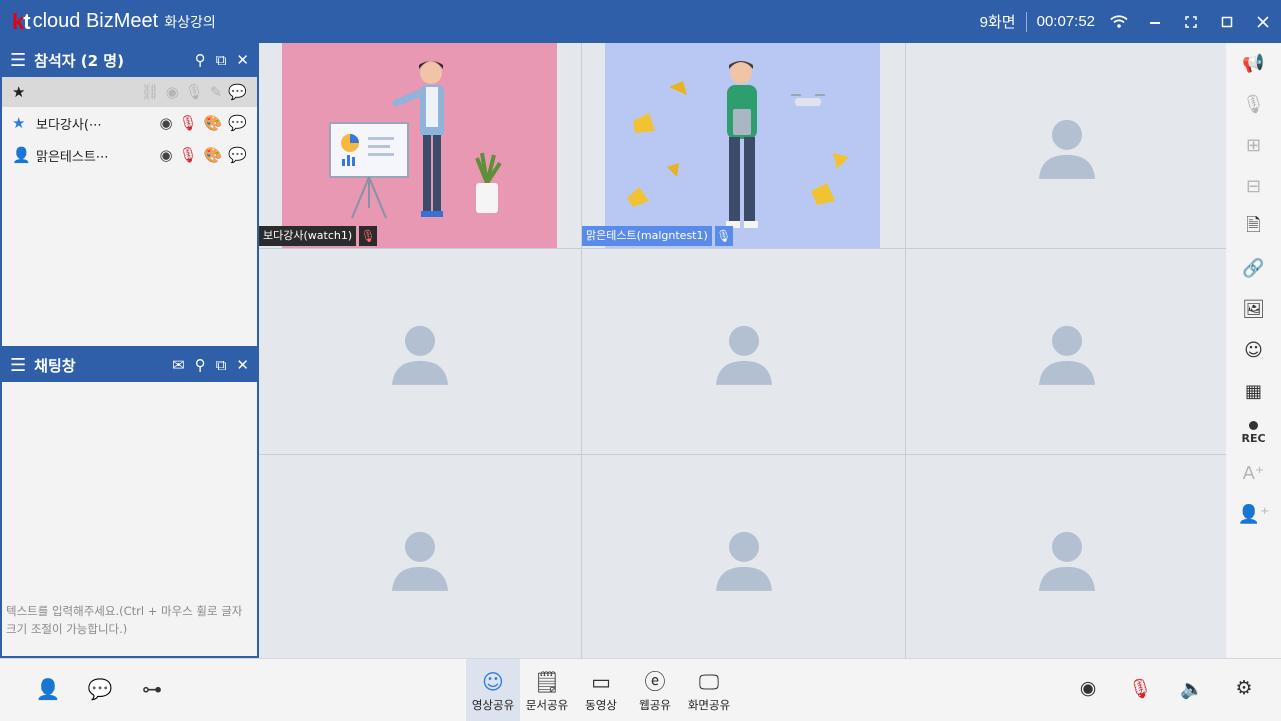 This screenshot has height=721, width=1281. Describe the element at coordinates (655, 704) in the screenshot. I see `tool-label: 웹공유` at that location.